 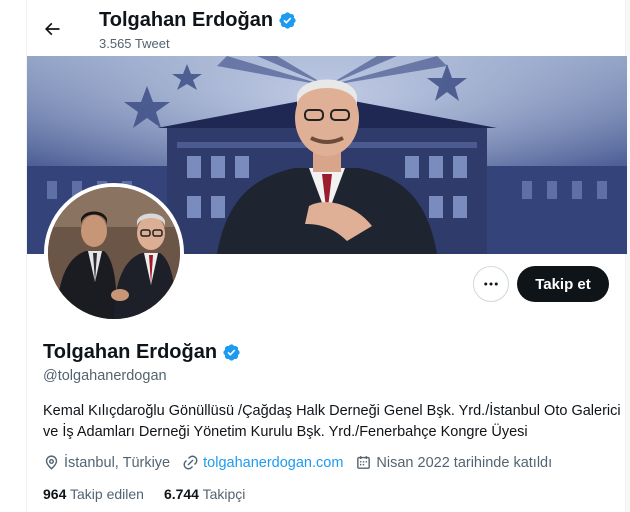 I want to click on joined-text: Nisan 2022 tarihinde katıldı, so click(x=464, y=462).